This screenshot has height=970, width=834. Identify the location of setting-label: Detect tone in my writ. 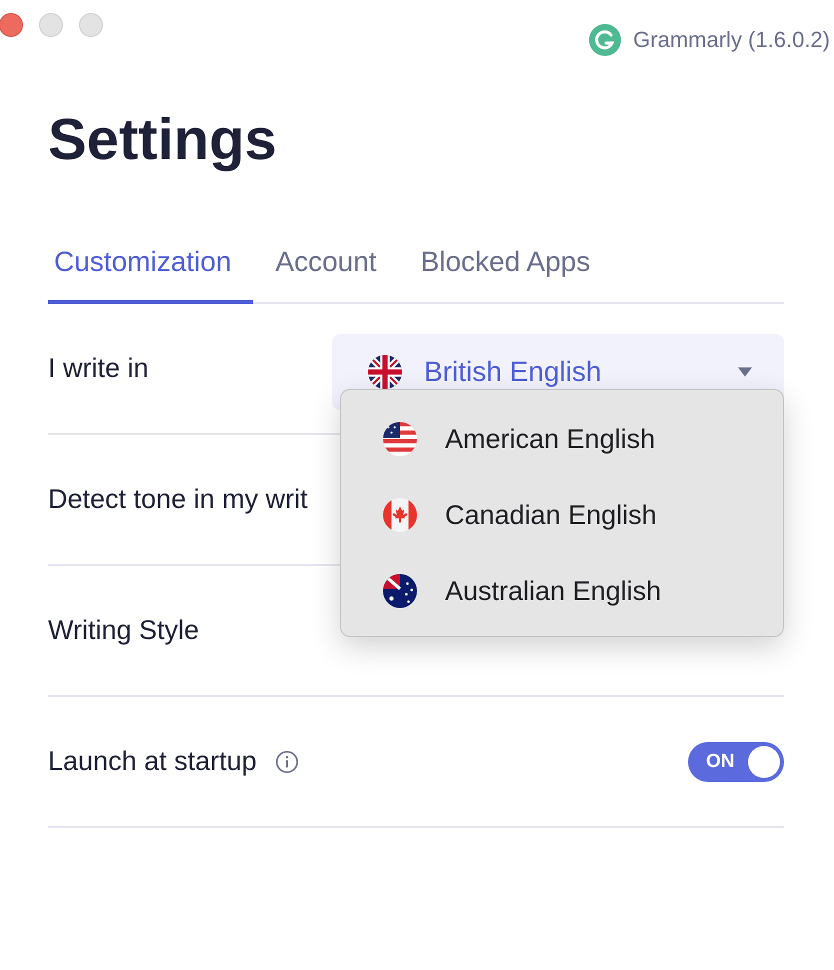
(178, 499).